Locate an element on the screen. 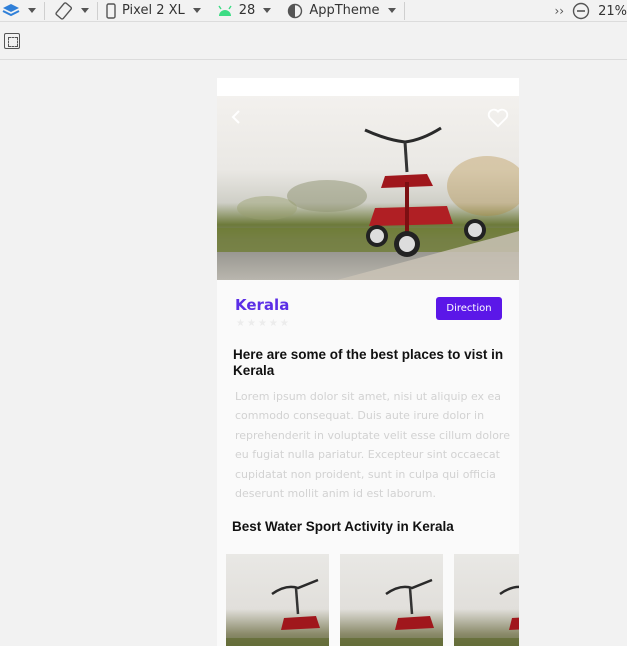 The width and height of the screenshot is (627, 646). theme-label: AppTheme is located at coordinates (344, 10).